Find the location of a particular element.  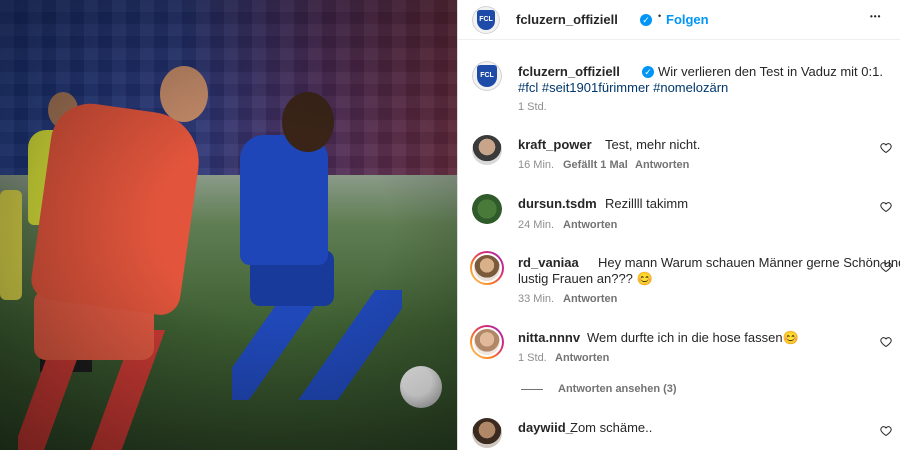

comment-text: Test, mehr nicht. is located at coordinates (653, 144).